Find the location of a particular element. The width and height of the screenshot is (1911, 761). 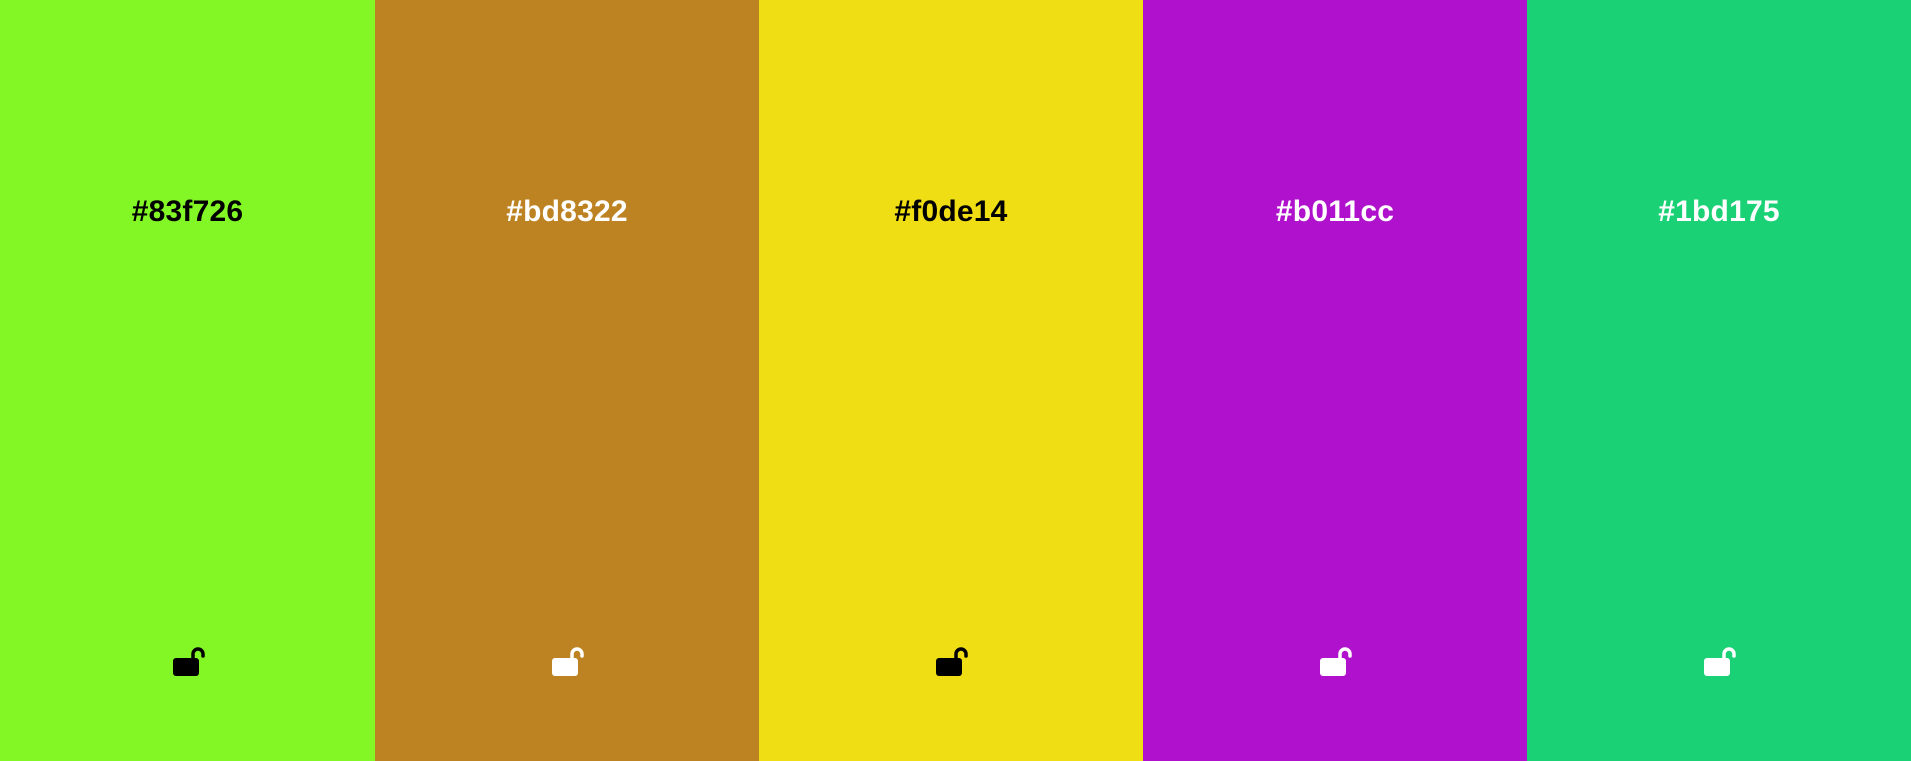

hex-code-label: #83f726 is located at coordinates (187, 212).